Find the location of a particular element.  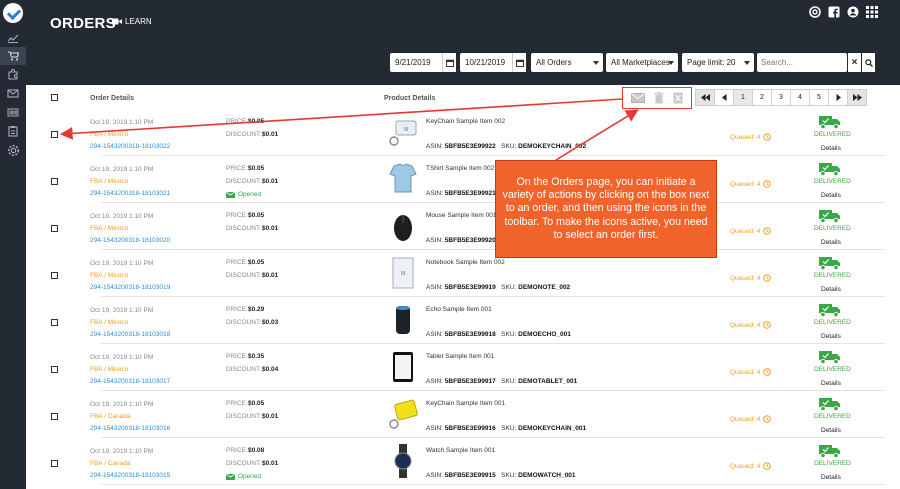

queued-status: Queued: 4 is located at coordinates (751, 278).